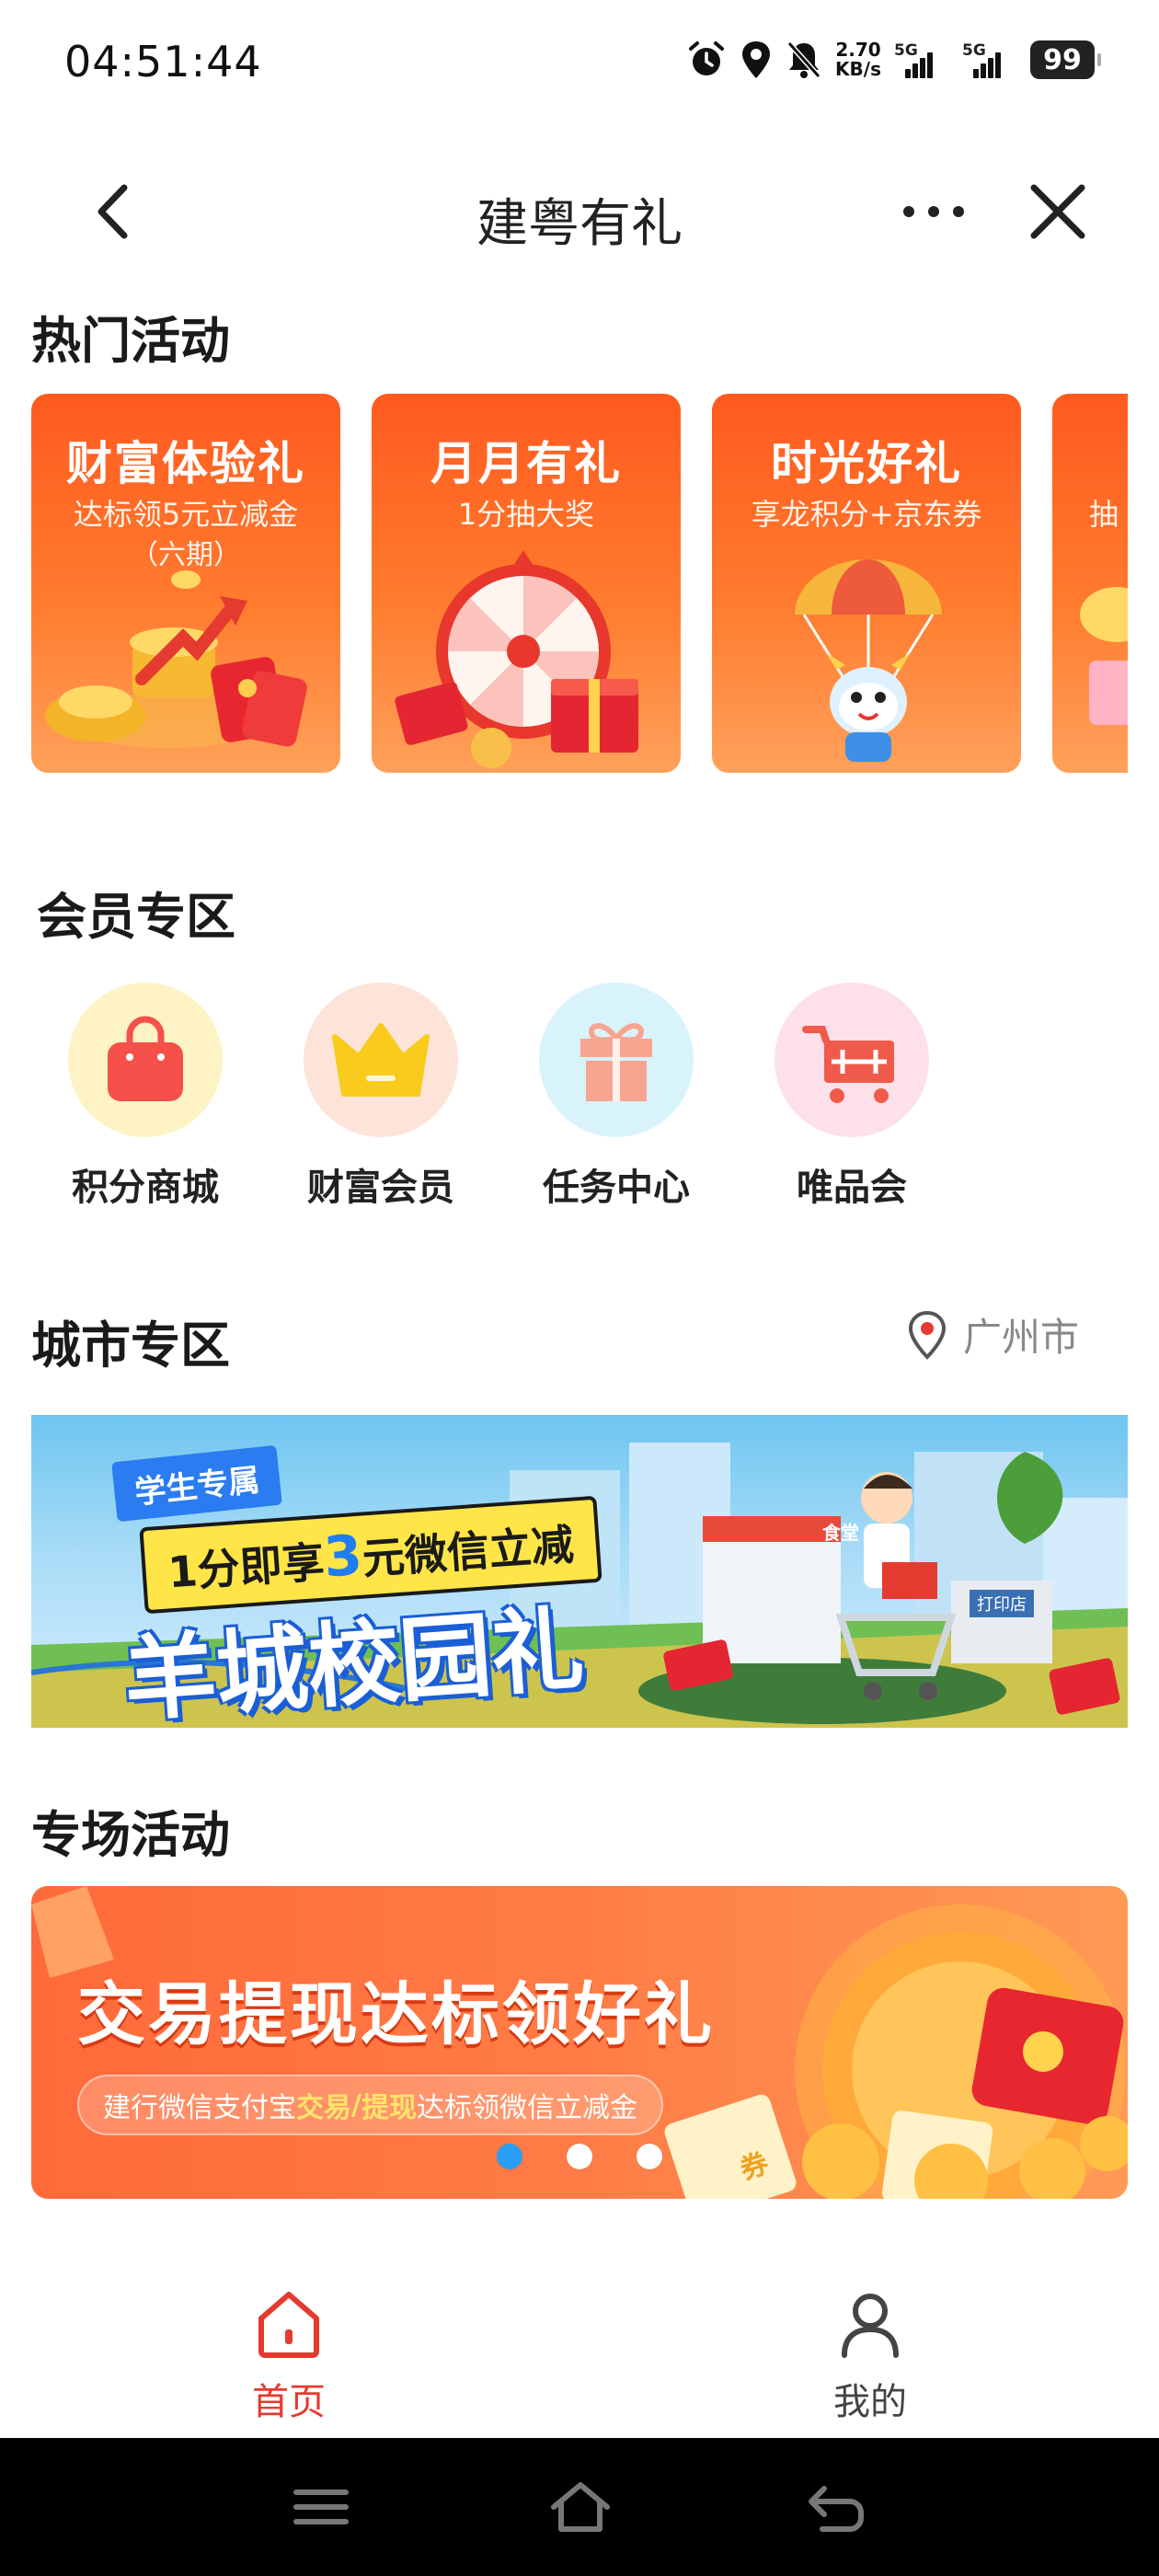 The width and height of the screenshot is (1159, 2576). I want to click on print-shop-sign: 打印店, so click(1002, 1603).